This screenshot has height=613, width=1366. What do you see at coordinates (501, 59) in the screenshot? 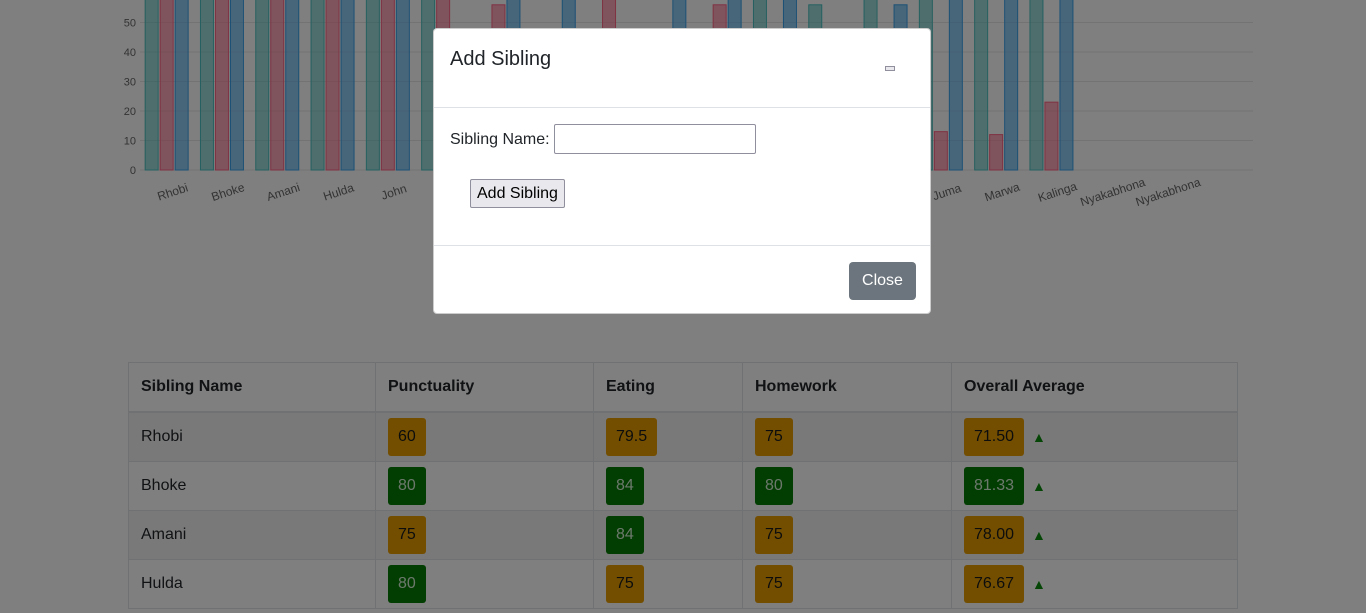
I see `modal-title: Add Sibling` at bounding box center [501, 59].